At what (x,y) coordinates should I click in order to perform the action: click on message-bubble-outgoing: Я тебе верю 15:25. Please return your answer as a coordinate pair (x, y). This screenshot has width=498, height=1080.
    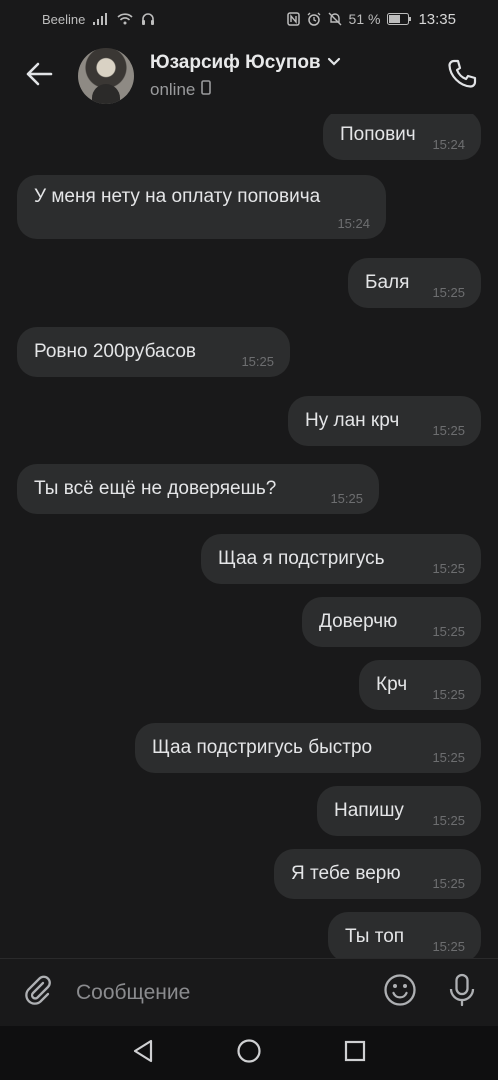
    Looking at the image, I should click on (377, 874).